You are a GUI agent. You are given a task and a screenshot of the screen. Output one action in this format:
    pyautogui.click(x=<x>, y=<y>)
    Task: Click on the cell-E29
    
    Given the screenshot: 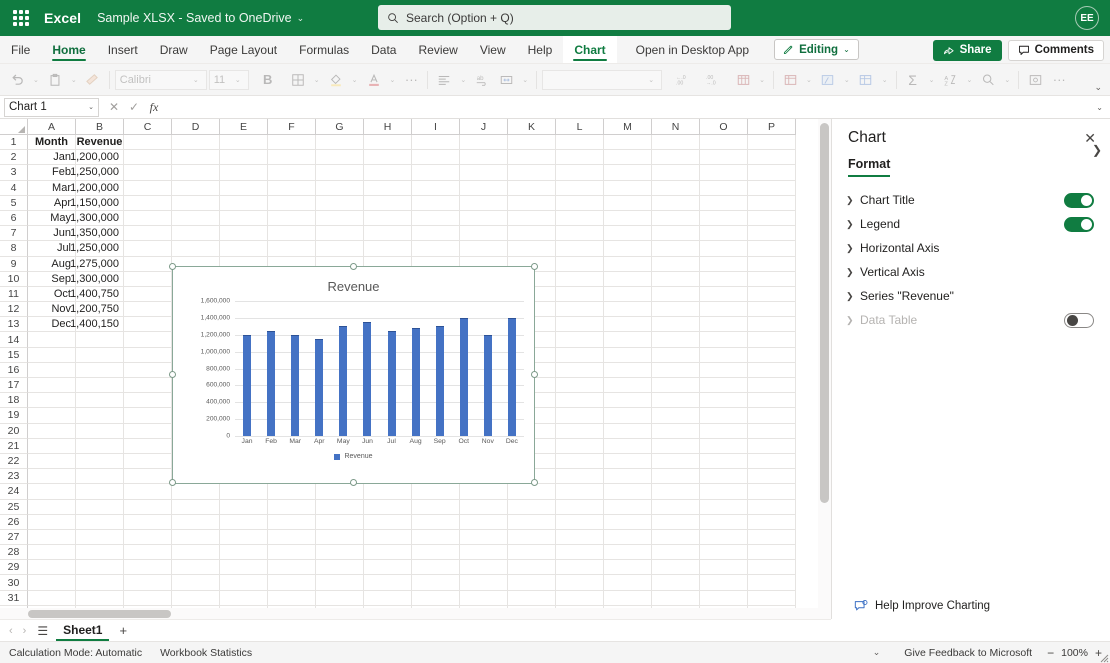 What is the action you would take?
    pyautogui.click(x=244, y=568)
    